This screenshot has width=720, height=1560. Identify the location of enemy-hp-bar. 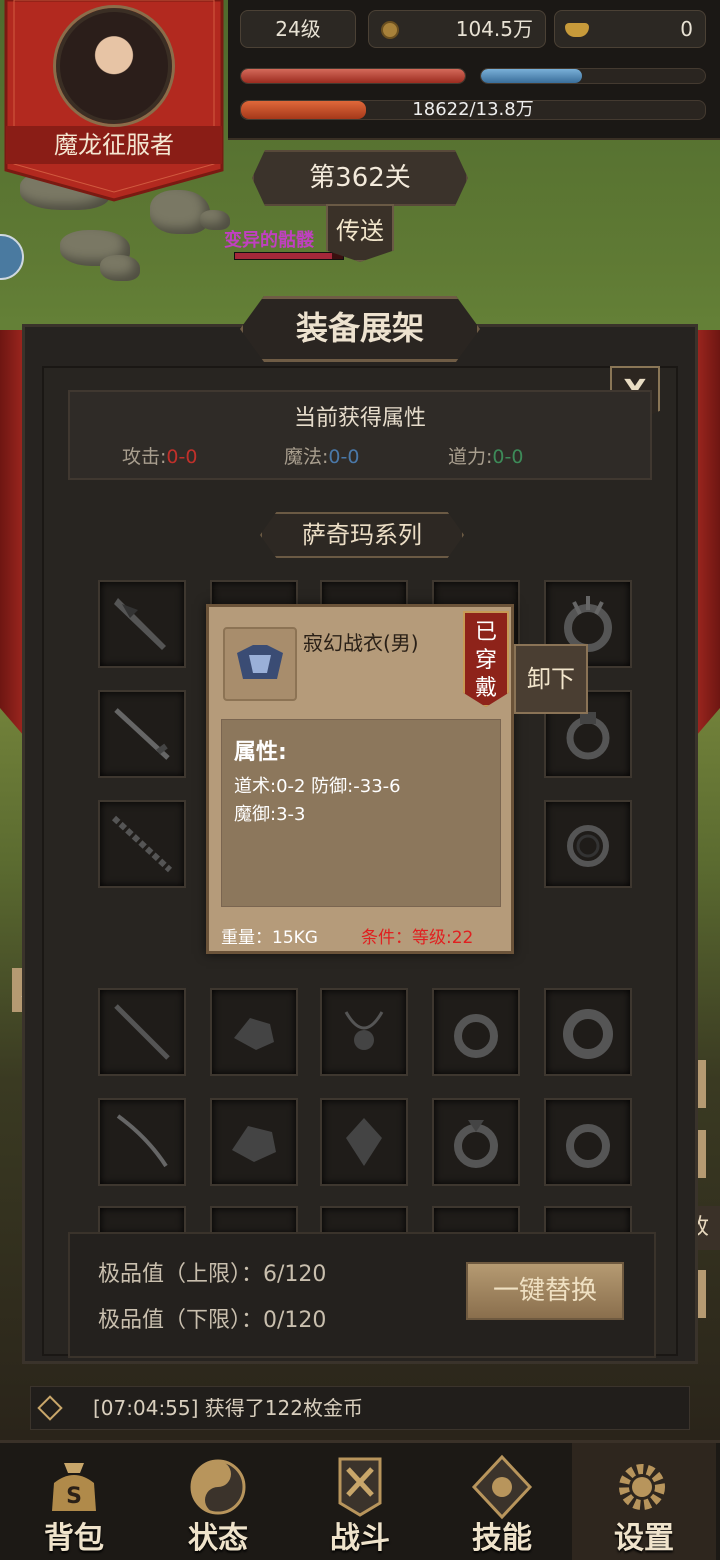
(289, 256).